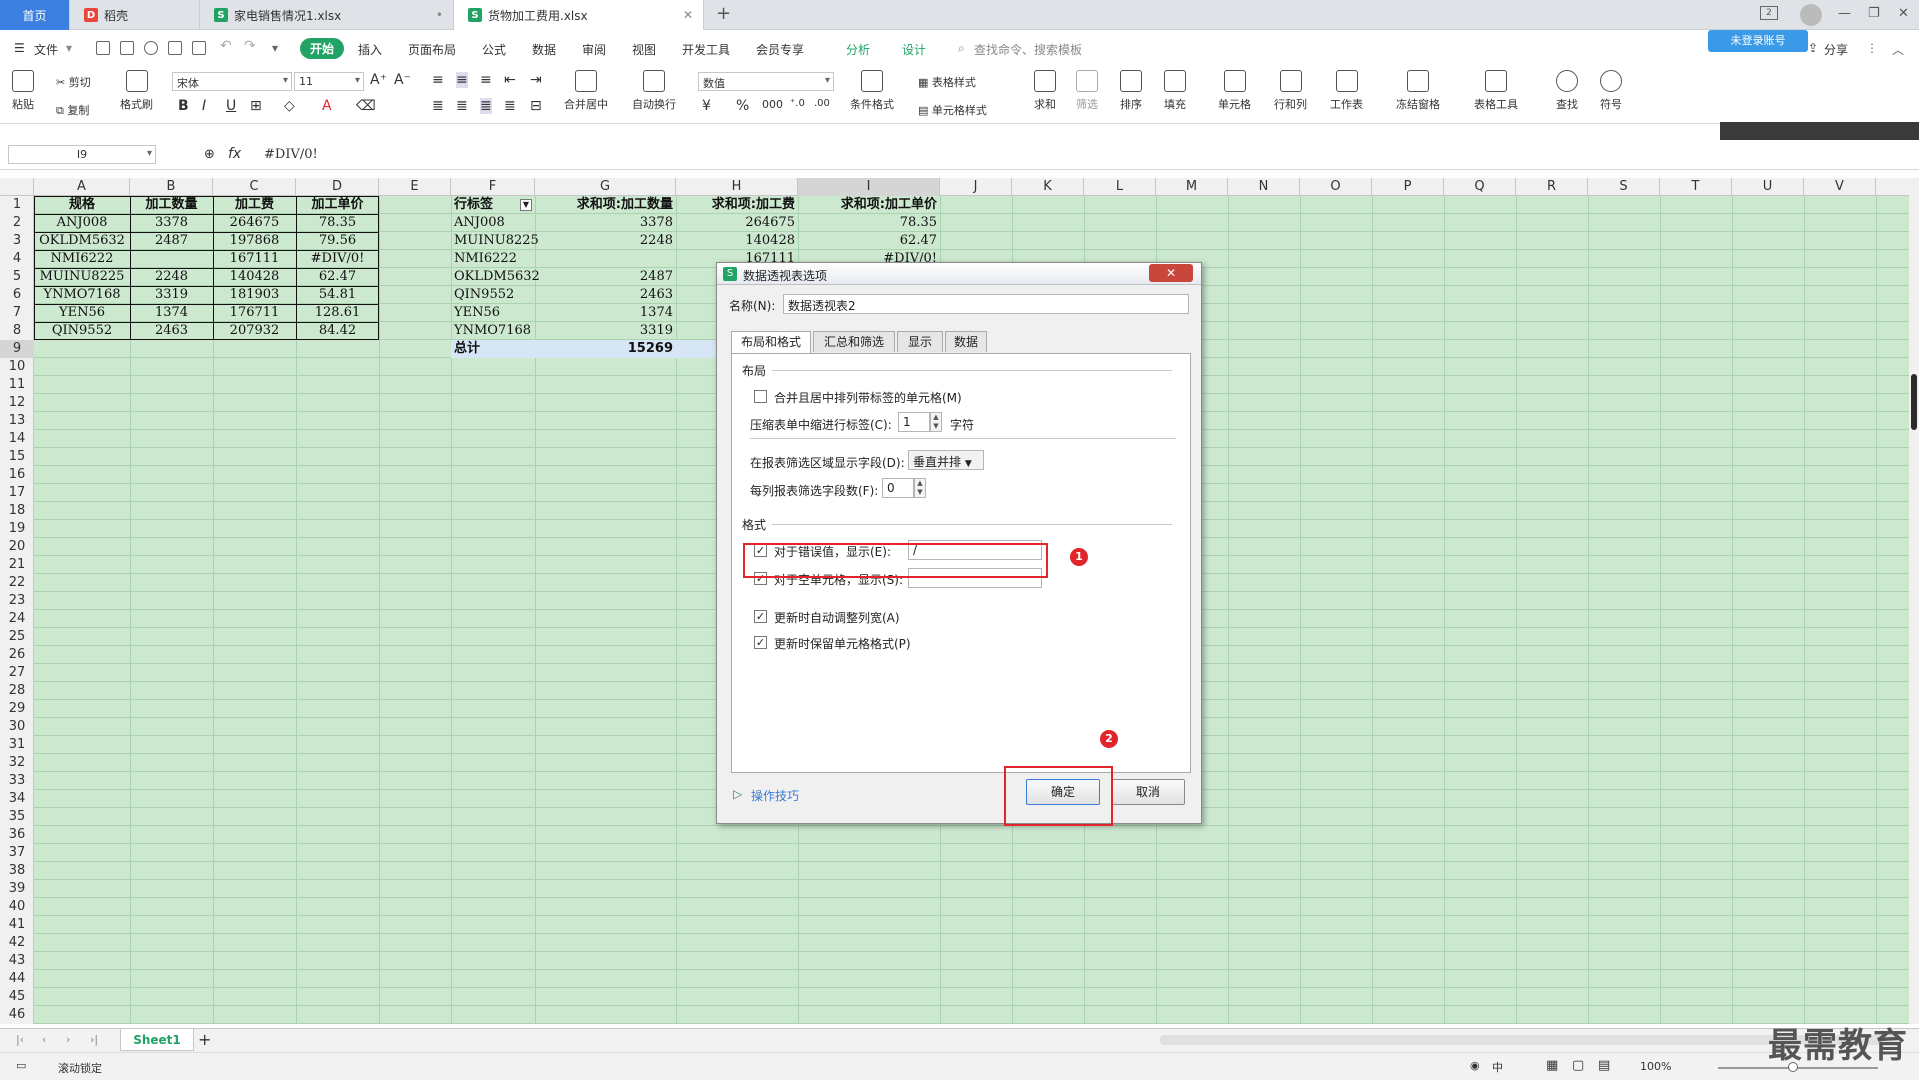  I want to click on clear-icon: ⌫, so click(366, 106).